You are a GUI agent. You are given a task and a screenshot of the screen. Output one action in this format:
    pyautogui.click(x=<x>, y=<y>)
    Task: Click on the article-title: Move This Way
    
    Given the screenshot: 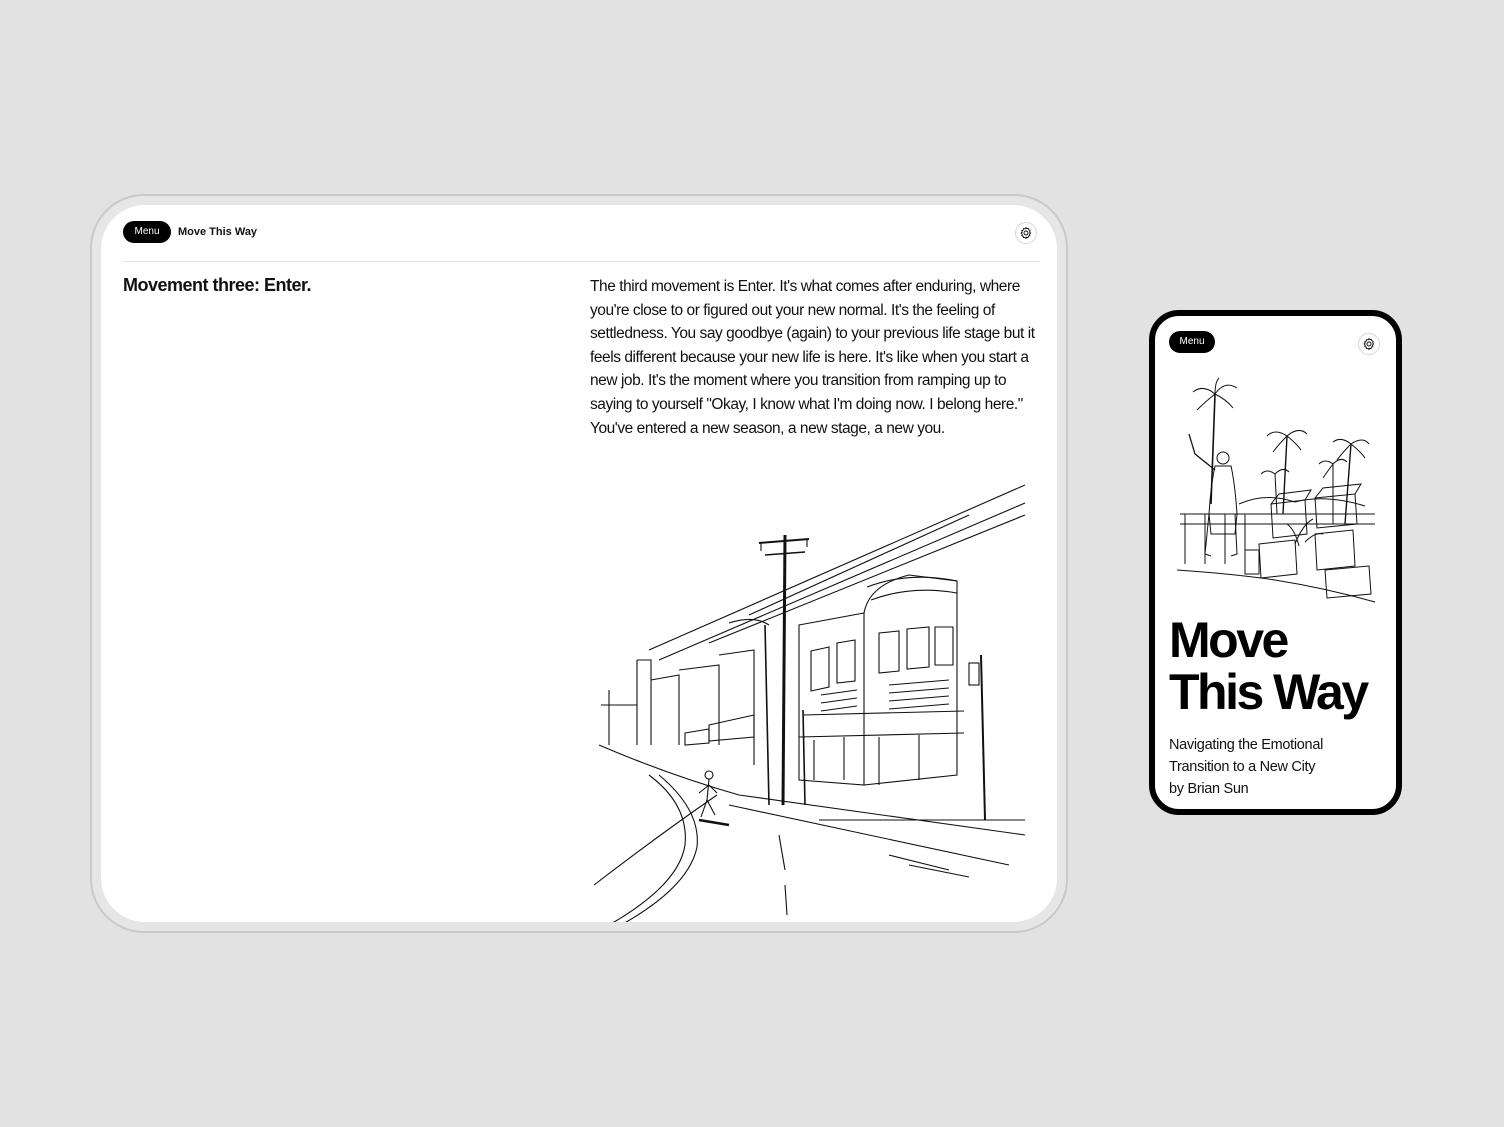 What is the action you would take?
    pyautogui.click(x=1282, y=666)
    